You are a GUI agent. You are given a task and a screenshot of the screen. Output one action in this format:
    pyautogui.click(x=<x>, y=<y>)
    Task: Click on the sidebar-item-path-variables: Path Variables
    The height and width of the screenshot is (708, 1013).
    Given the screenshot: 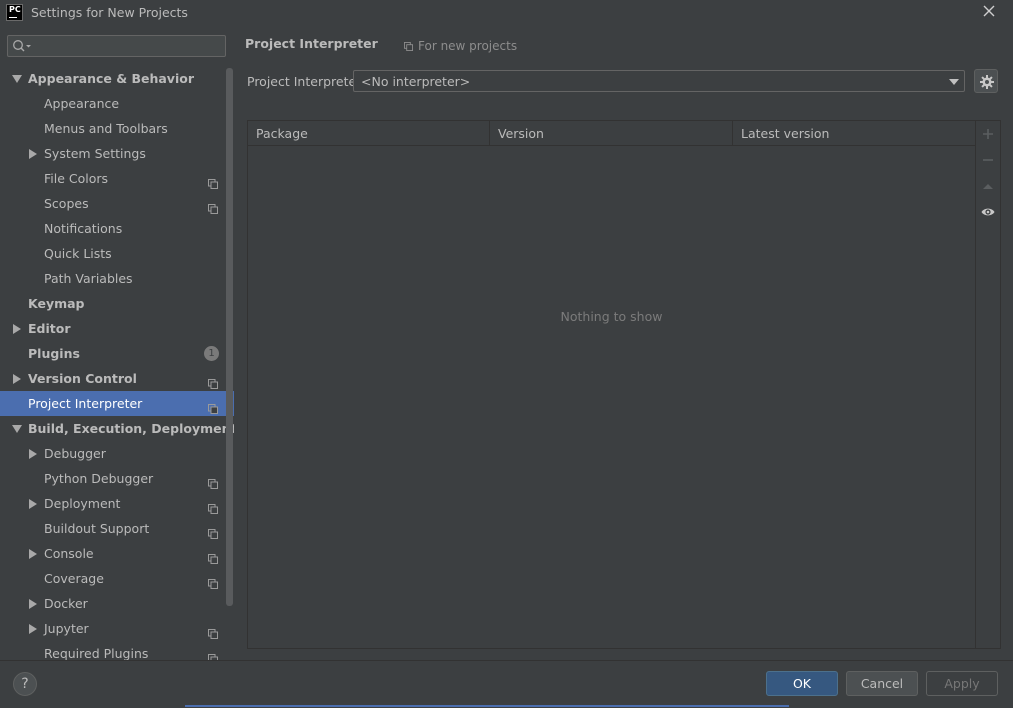 What is the action you would take?
    pyautogui.click(x=117, y=278)
    